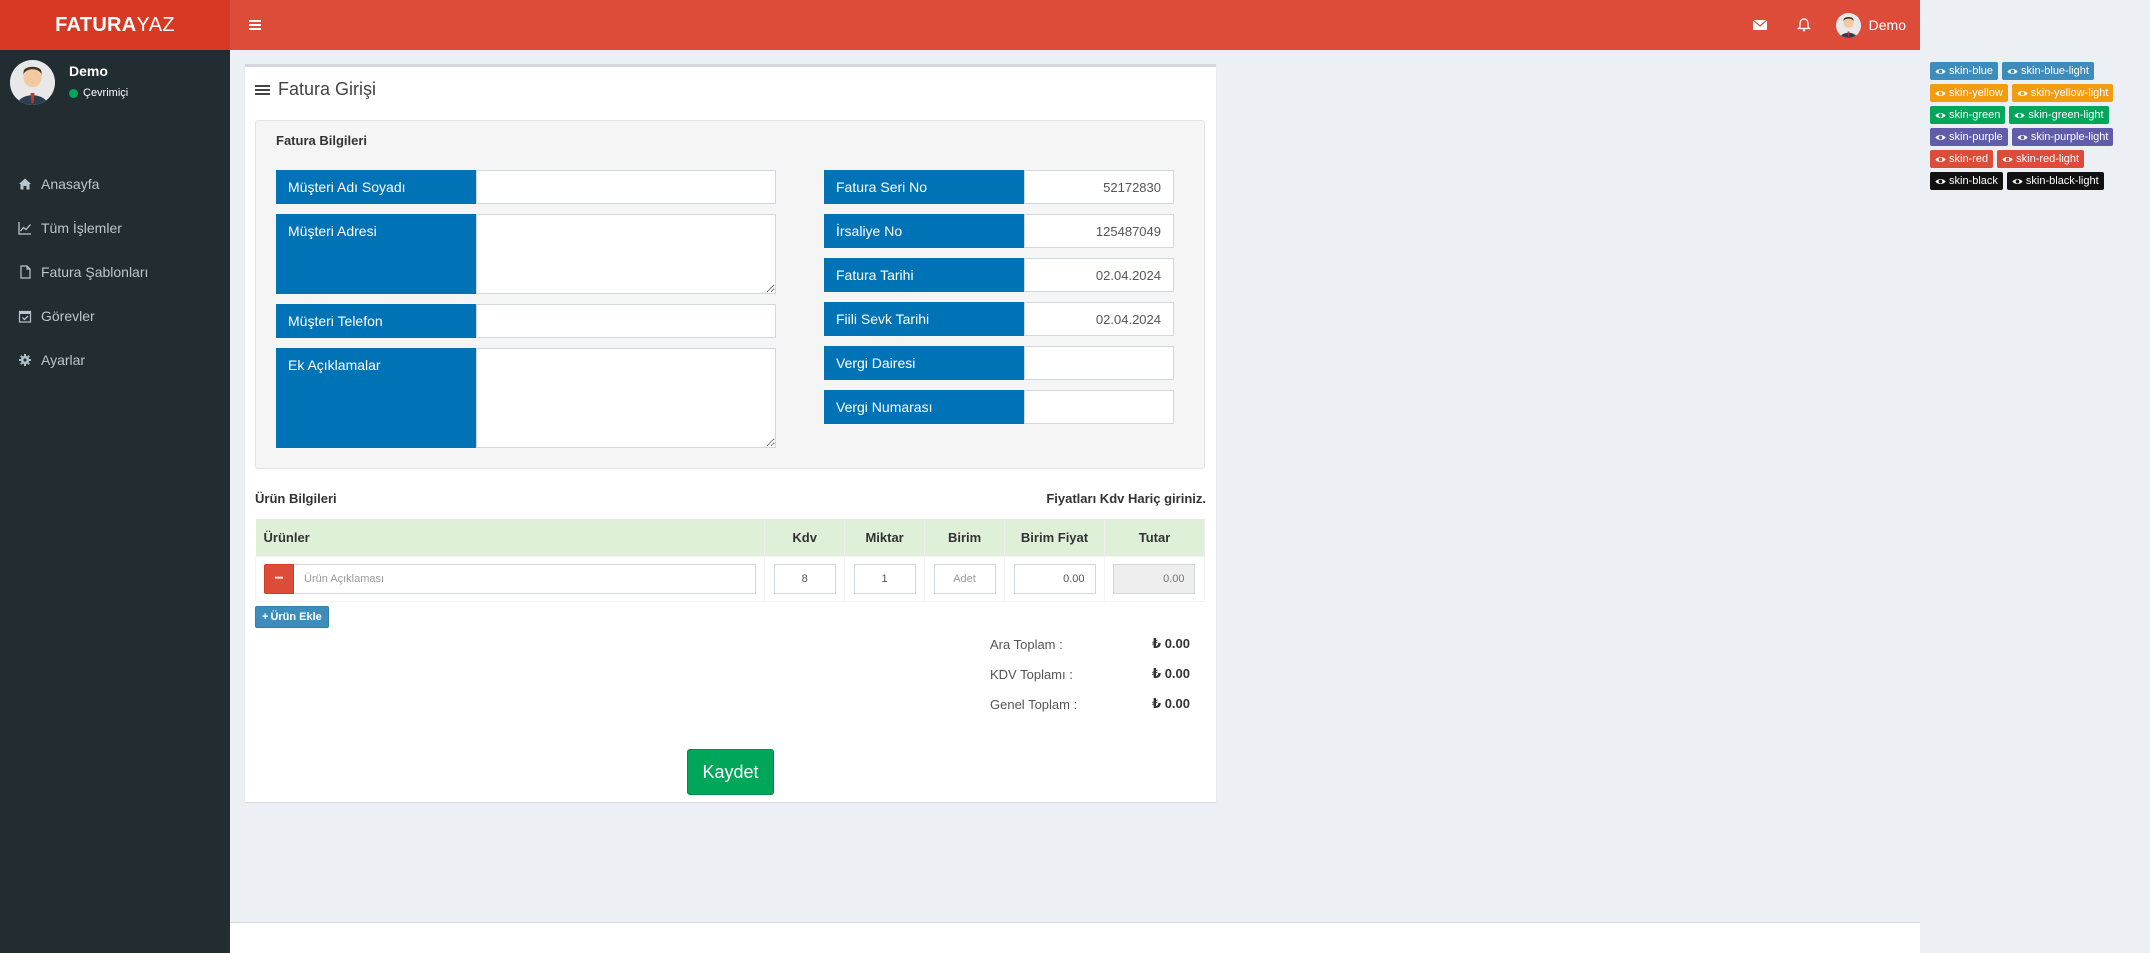  I want to click on sidebar-item-tum-islemler: Tüm İşlemler, so click(115, 228).